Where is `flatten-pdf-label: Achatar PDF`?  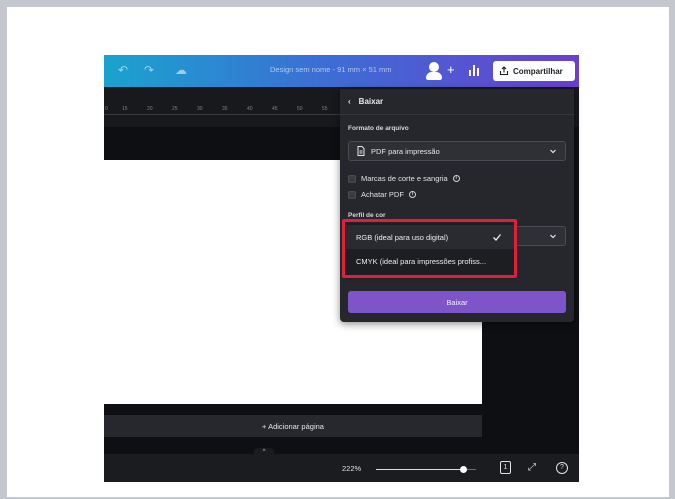
flatten-pdf-label: Achatar PDF is located at coordinates (382, 194).